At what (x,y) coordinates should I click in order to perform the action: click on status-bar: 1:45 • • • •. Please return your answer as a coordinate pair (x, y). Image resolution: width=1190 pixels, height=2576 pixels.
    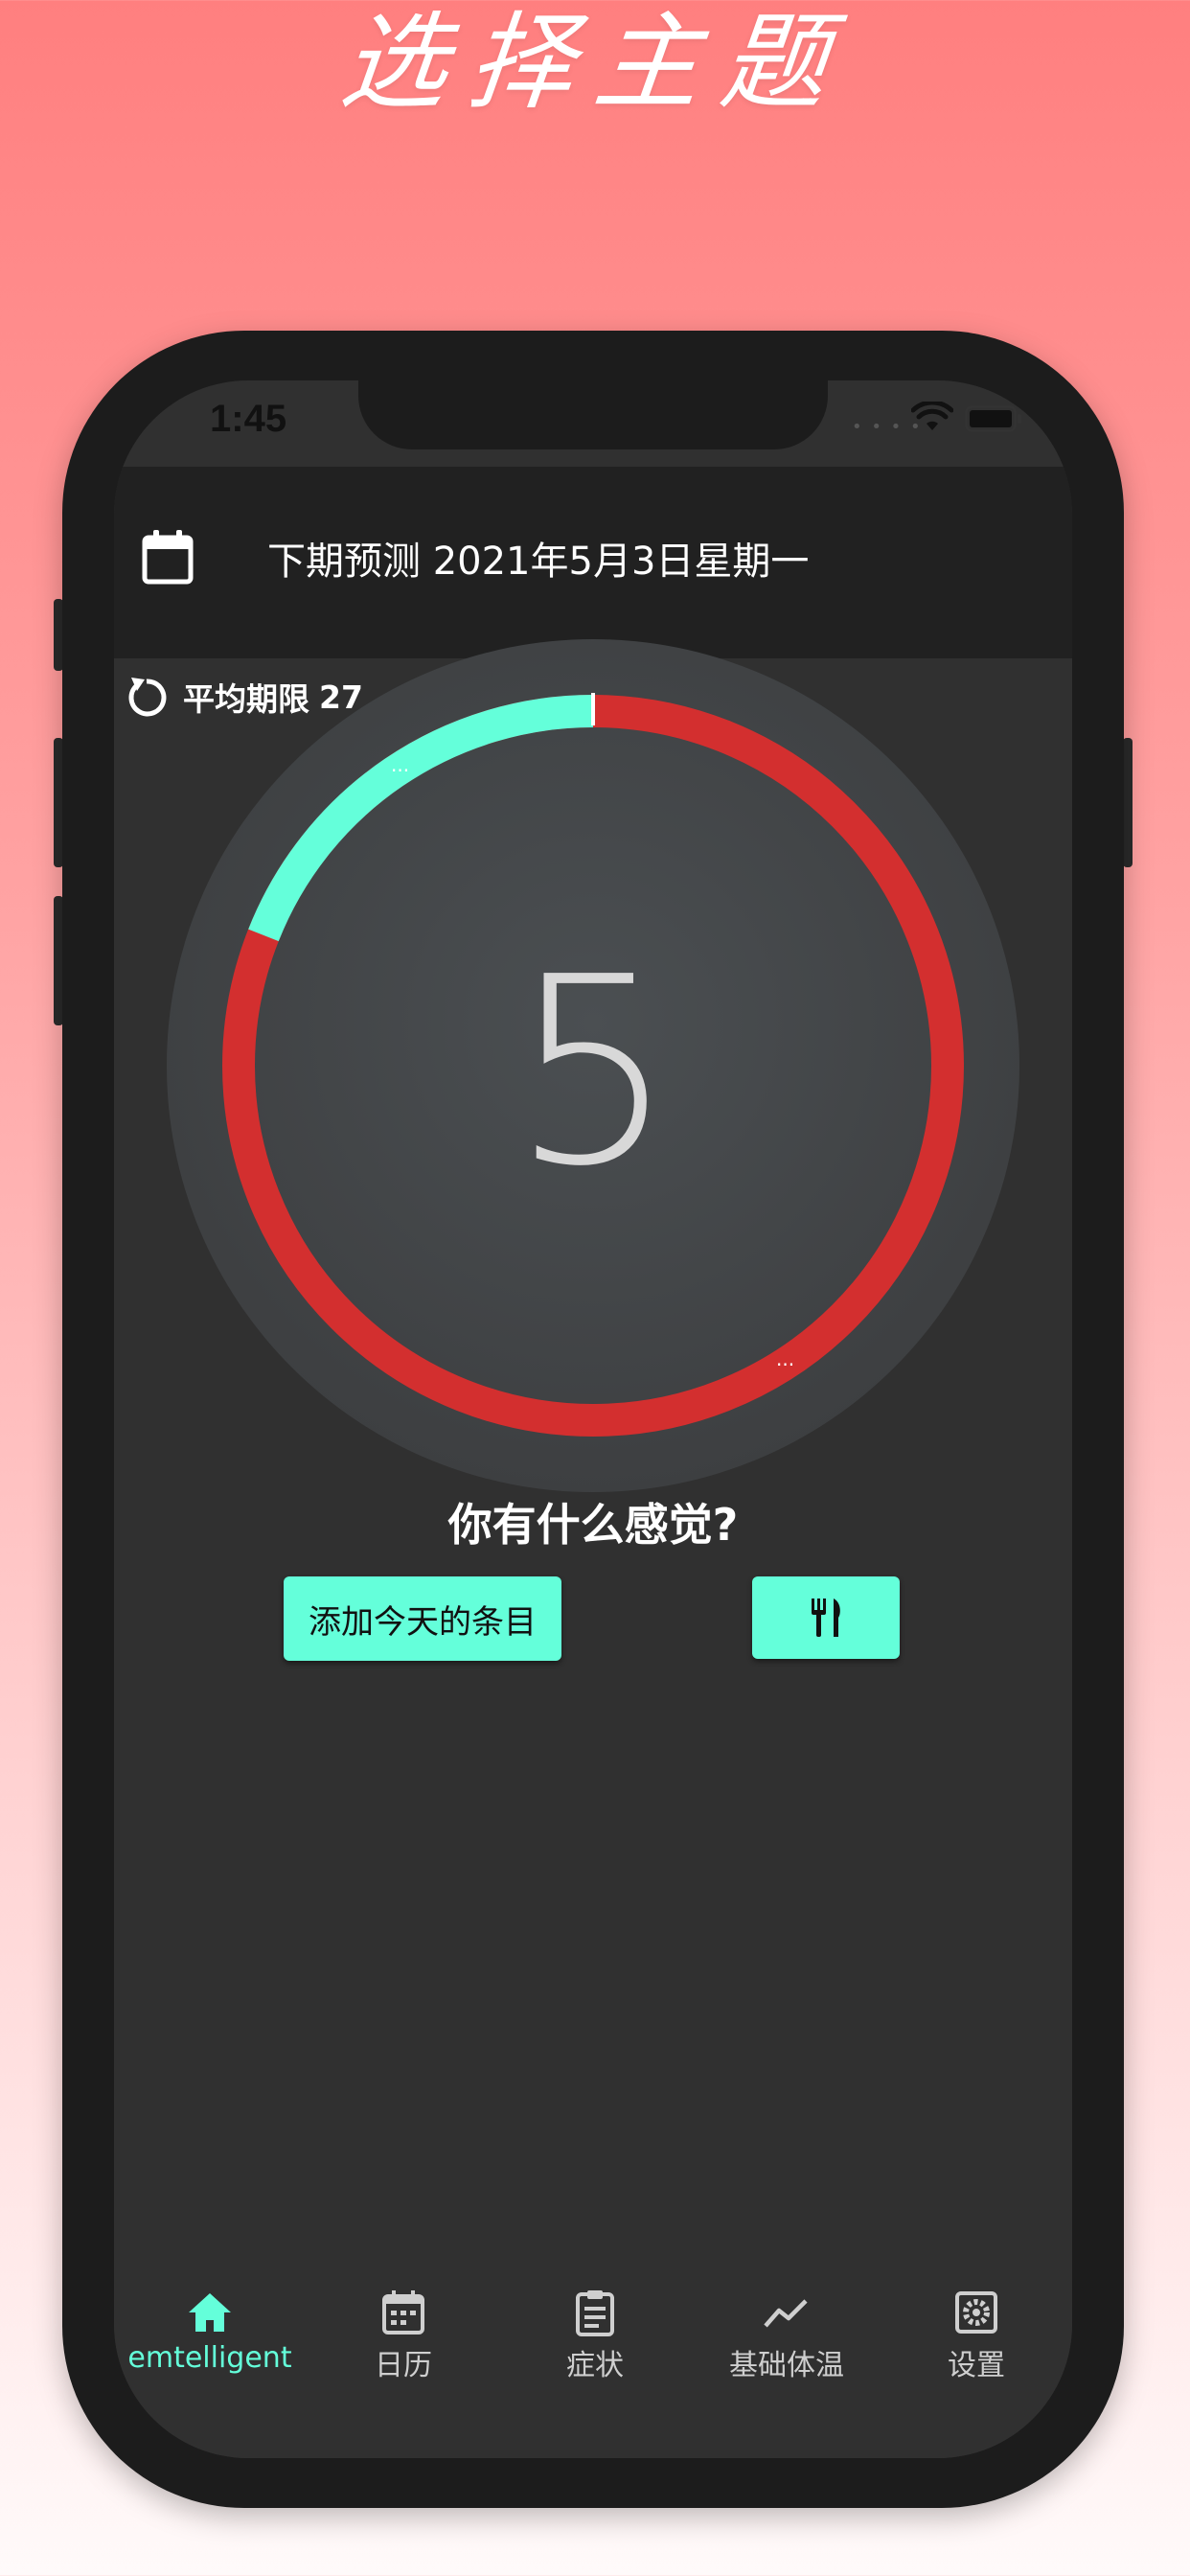
    Looking at the image, I should click on (593, 423).